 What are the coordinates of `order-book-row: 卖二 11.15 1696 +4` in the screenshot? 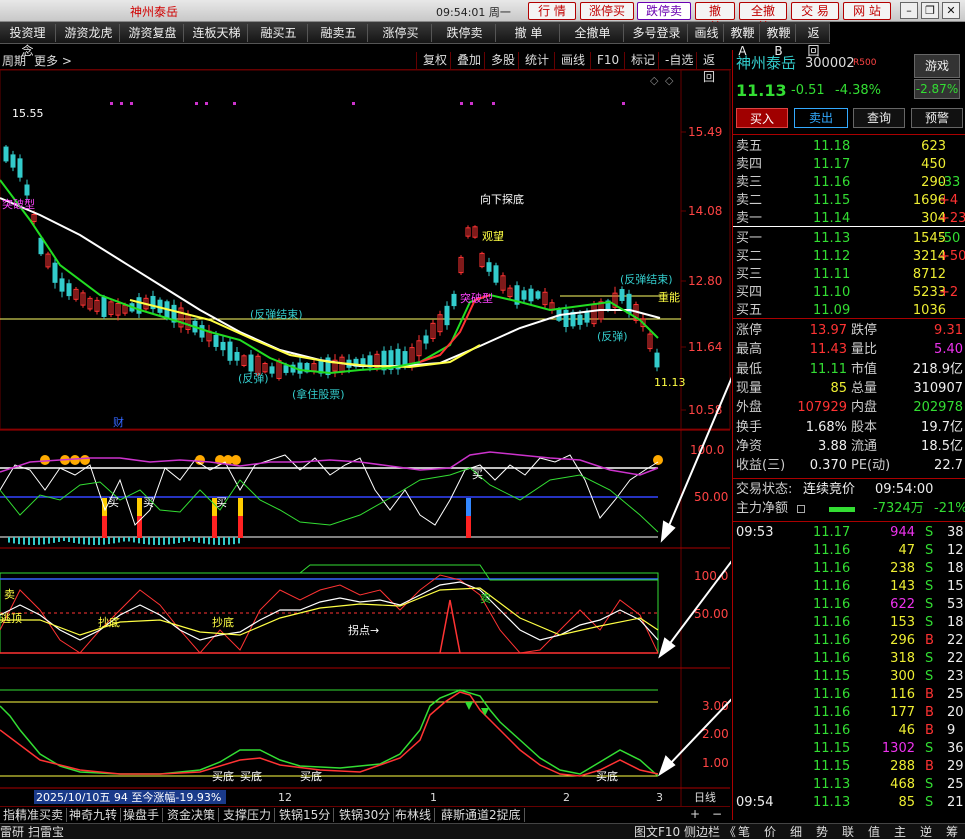 It's located at (849, 201).